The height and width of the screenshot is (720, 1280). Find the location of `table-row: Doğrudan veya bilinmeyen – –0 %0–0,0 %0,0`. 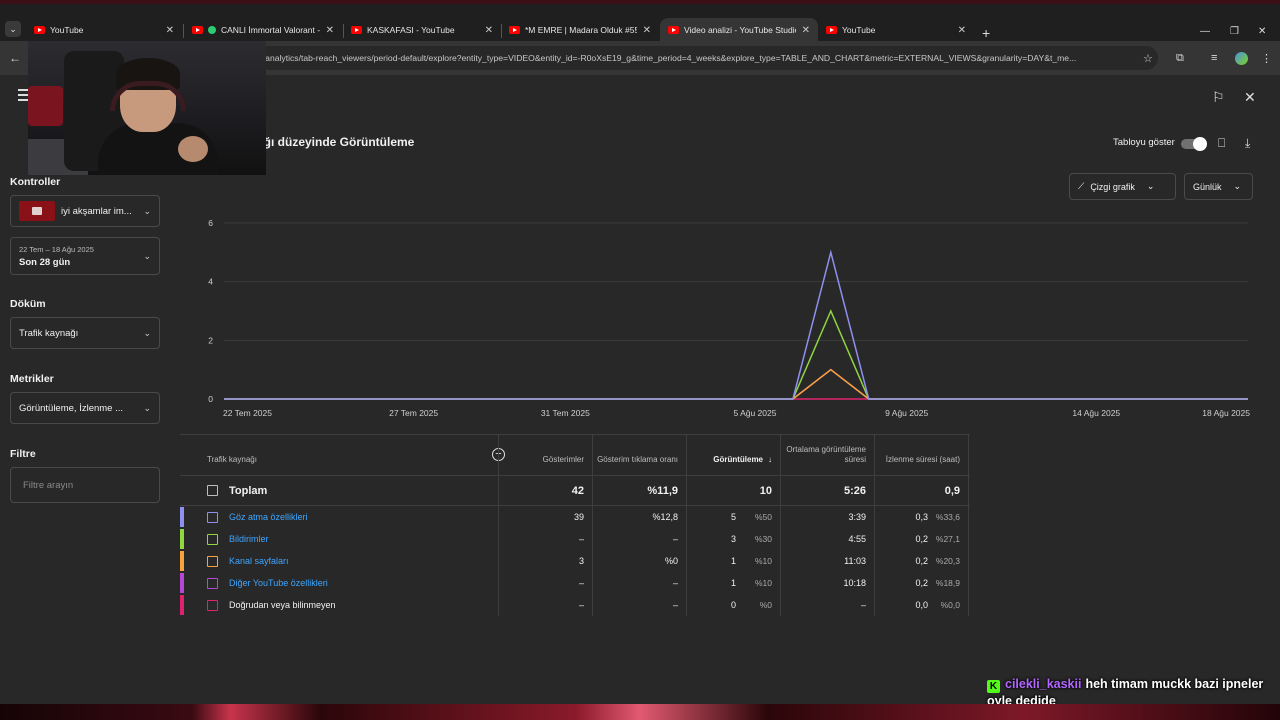

table-row: Doğrudan veya bilinmeyen – –0 %0–0,0 %0,0 is located at coordinates (575, 605).